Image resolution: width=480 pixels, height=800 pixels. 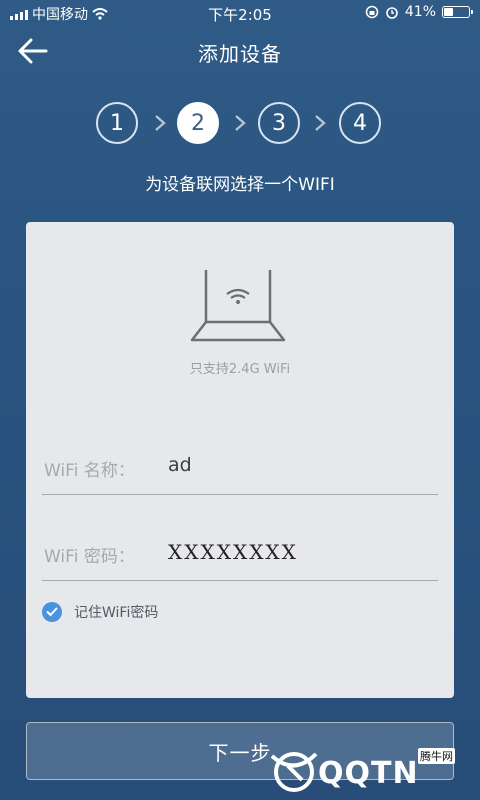 What do you see at coordinates (117, 123) in the screenshot?
I see `step-1: 1` at bounding box center [117, 123].